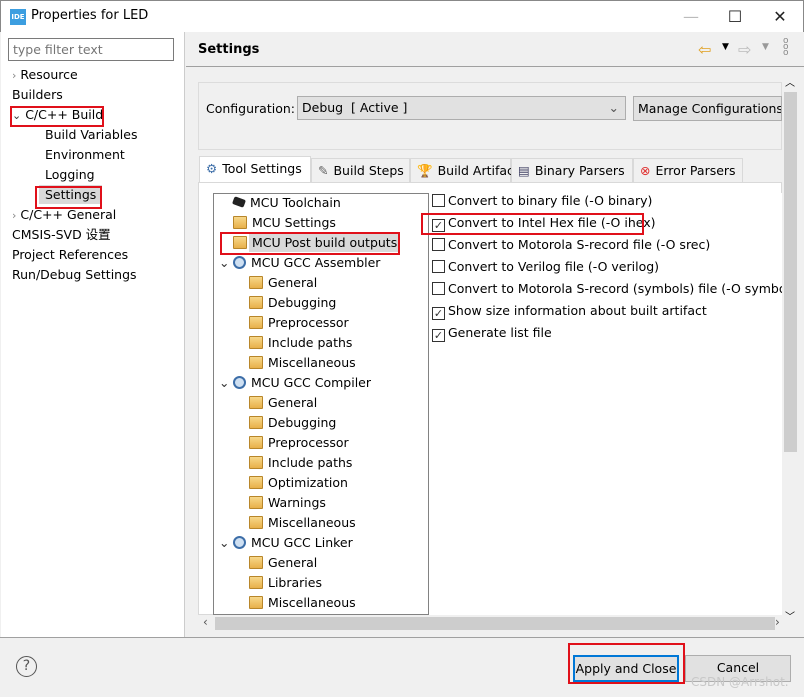  I want to click on sidebar-item: ⌄ C/C++ Build, so click(57, 115).